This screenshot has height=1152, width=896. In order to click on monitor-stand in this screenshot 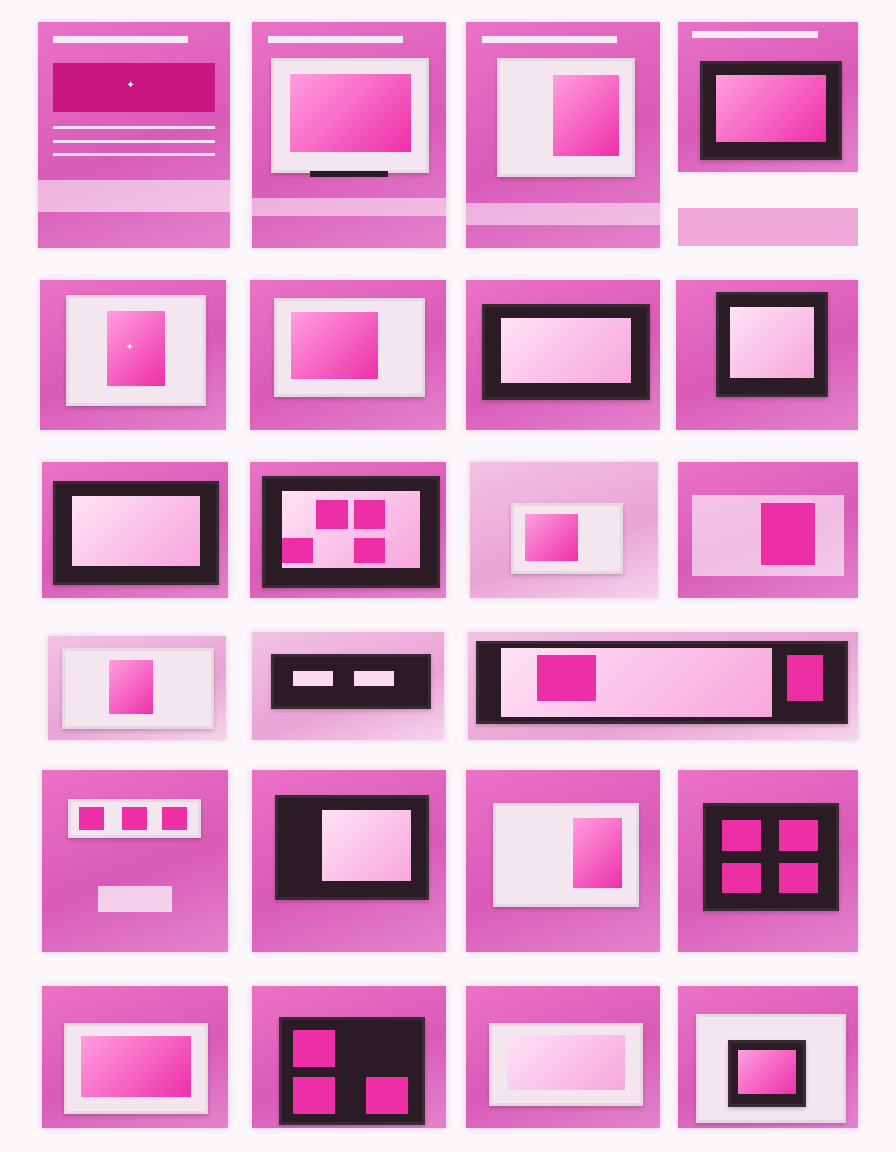, I will do `click(349, 174)`.